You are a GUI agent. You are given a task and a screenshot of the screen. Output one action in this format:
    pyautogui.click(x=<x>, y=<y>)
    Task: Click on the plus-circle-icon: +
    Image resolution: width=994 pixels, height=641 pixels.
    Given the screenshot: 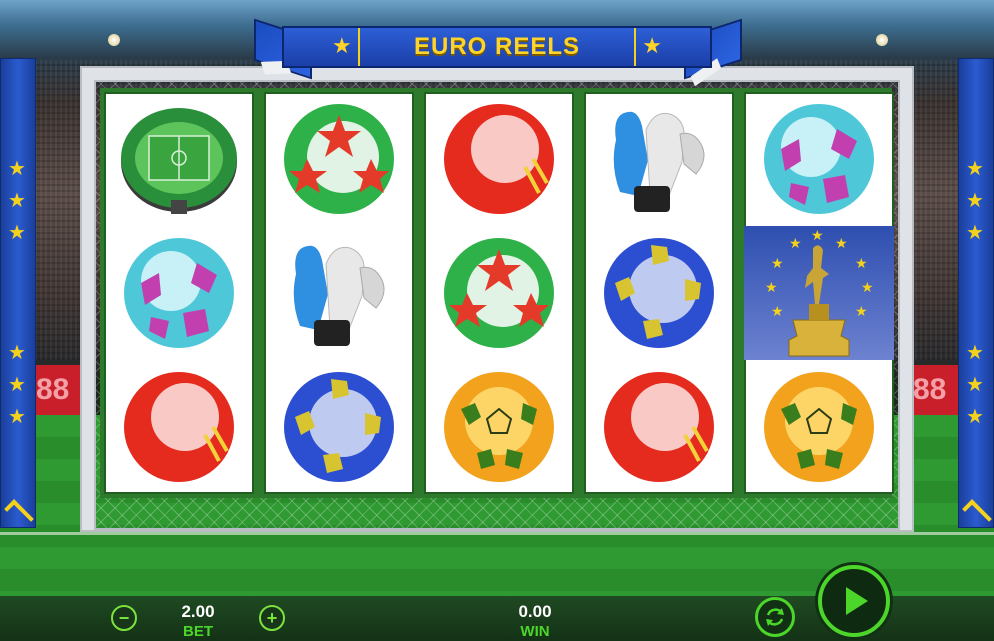 What is the action you would take?
    pyautogui.click(x=272, y=618)
    